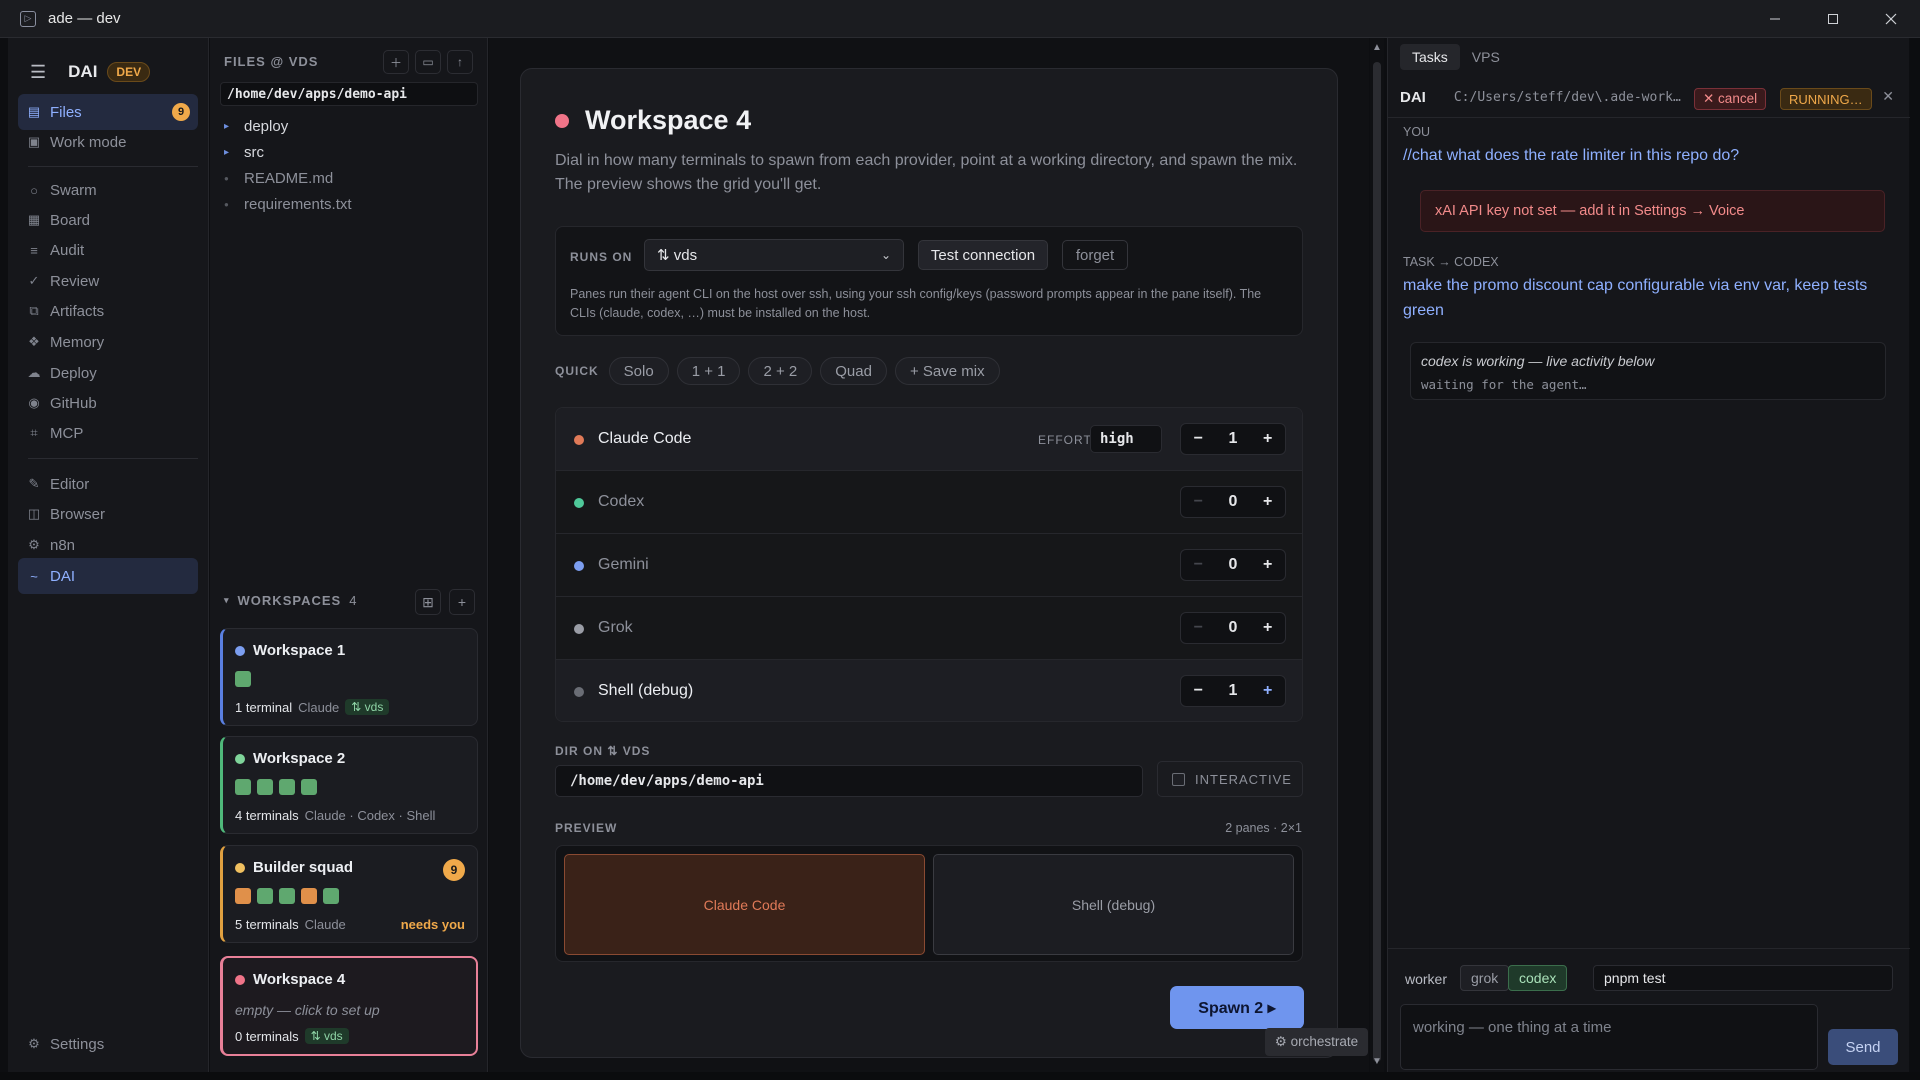  What do you see at coordinates (271, 61) in the screenshot?
I see `files-header: FILES @ VDS` at bounding box center [271, 61].